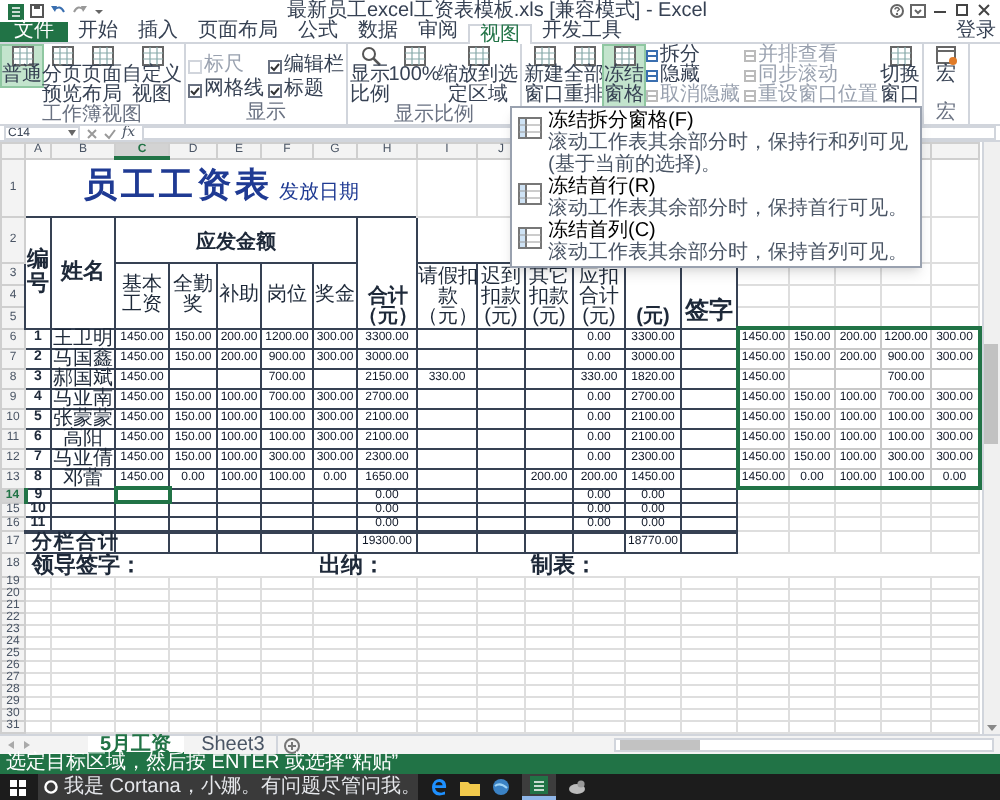  Describe the element at coordinates (142, 295) in the screenshot. I see `column-heading: 基本工资` at that location.